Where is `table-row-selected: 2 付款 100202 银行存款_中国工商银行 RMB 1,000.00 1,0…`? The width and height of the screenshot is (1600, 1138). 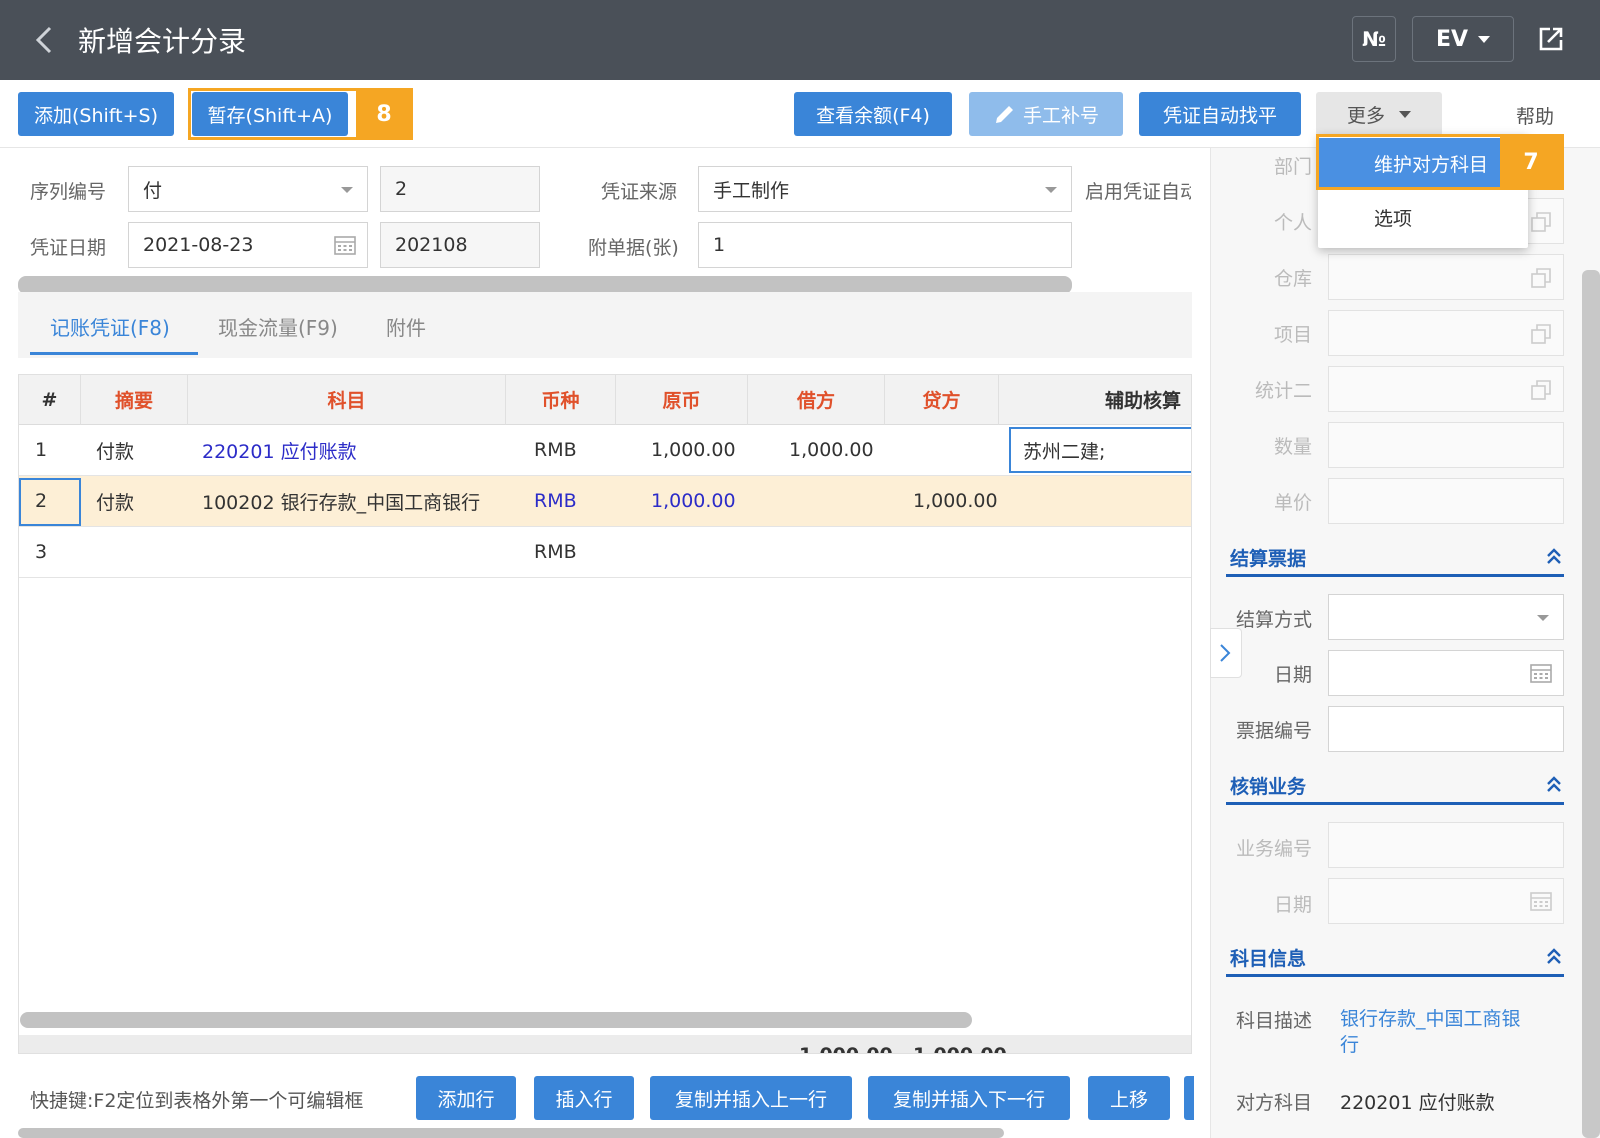 table-row-selected: 2 付款 100202 银行存款_中国工商银行 RMB 1,000.00 1,0… is located at coordinates (605, 501).